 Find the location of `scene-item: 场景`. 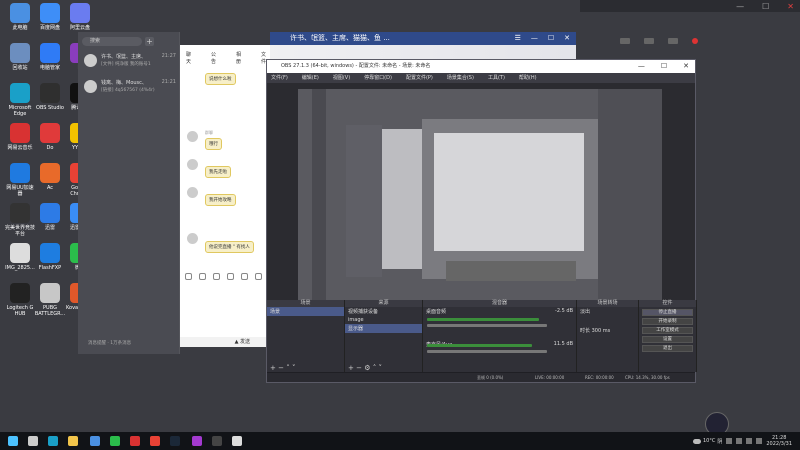

scene-item: 场景 is located at coordinates (305, 311).